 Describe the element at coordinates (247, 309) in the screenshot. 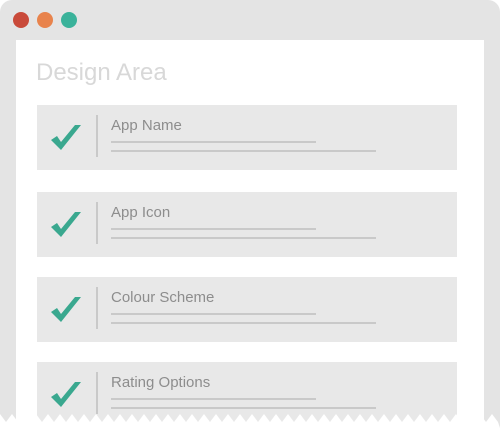

I see `checklist-item-colour-scheme: Colour Scheme` at that location.